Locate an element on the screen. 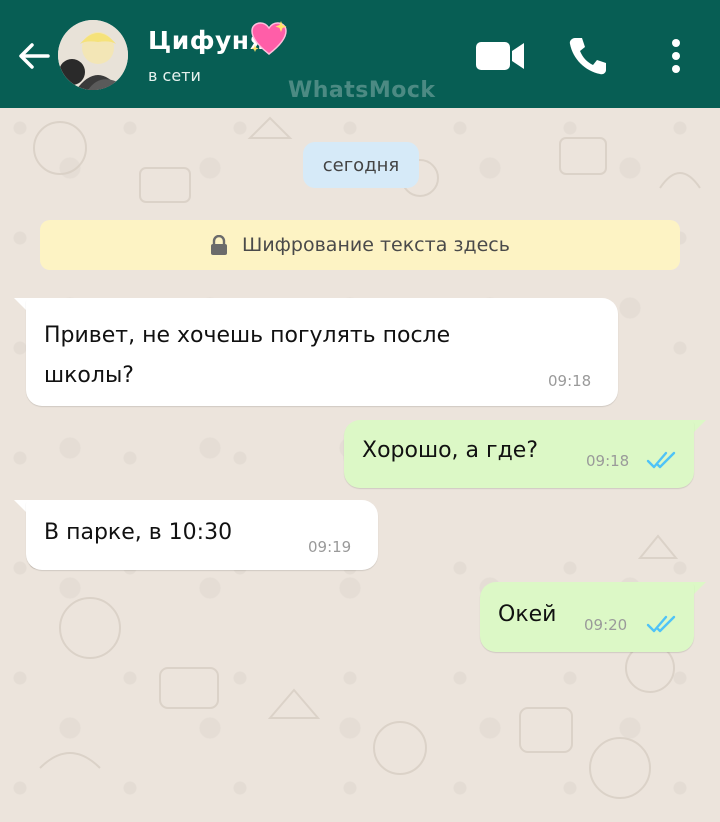  message-bubble-outgoing: Хорошо, а где? 09:18 is located at coordinates (519, 454).